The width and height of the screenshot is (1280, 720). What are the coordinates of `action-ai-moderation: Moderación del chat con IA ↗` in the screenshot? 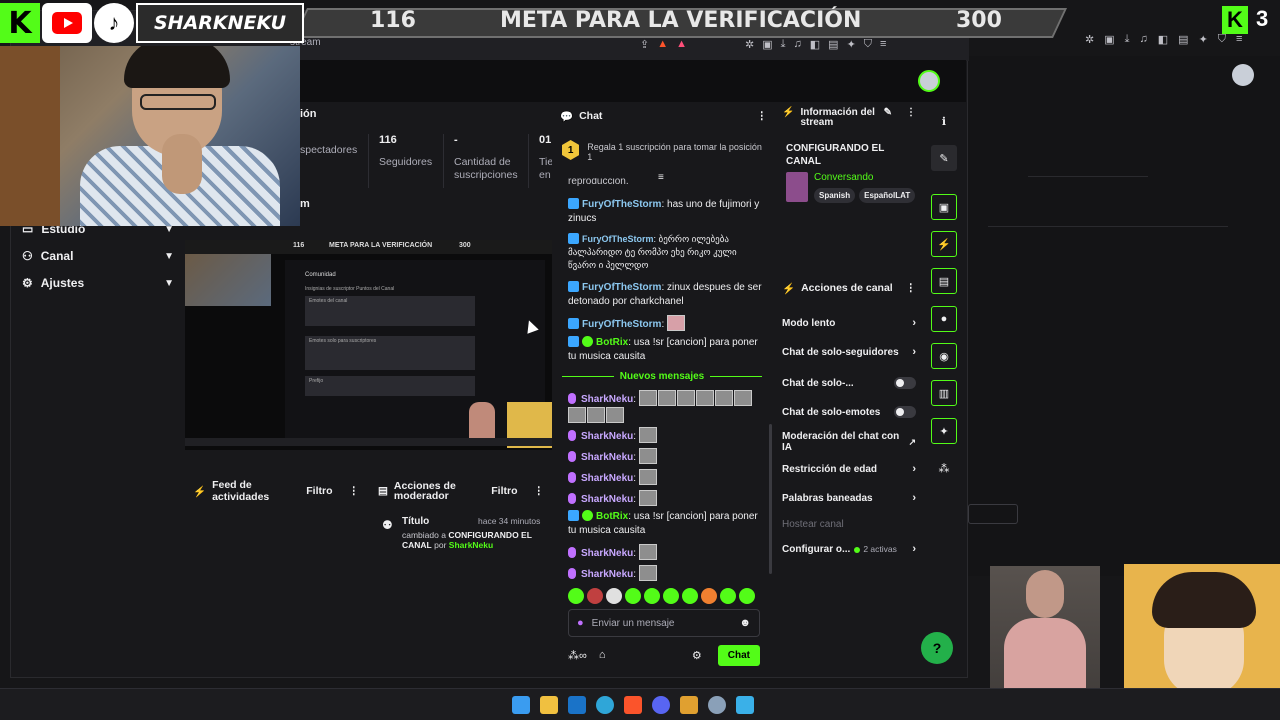 It's located at (849, 442).